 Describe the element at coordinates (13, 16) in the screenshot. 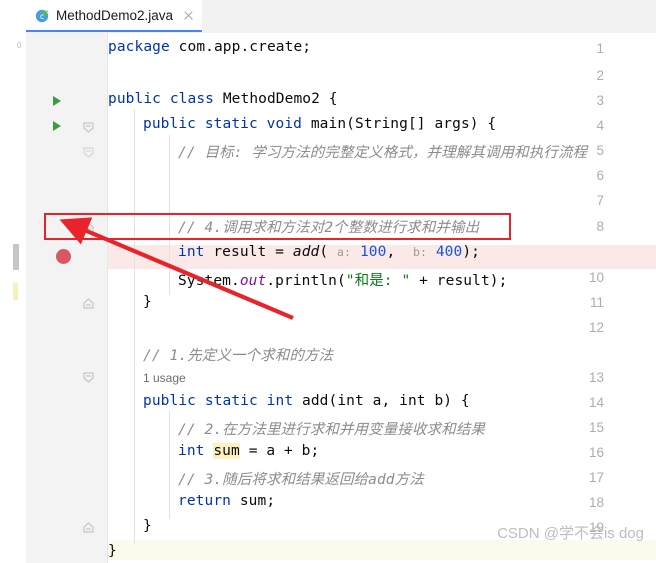

I see `tab-bar-left-stub` at that location.